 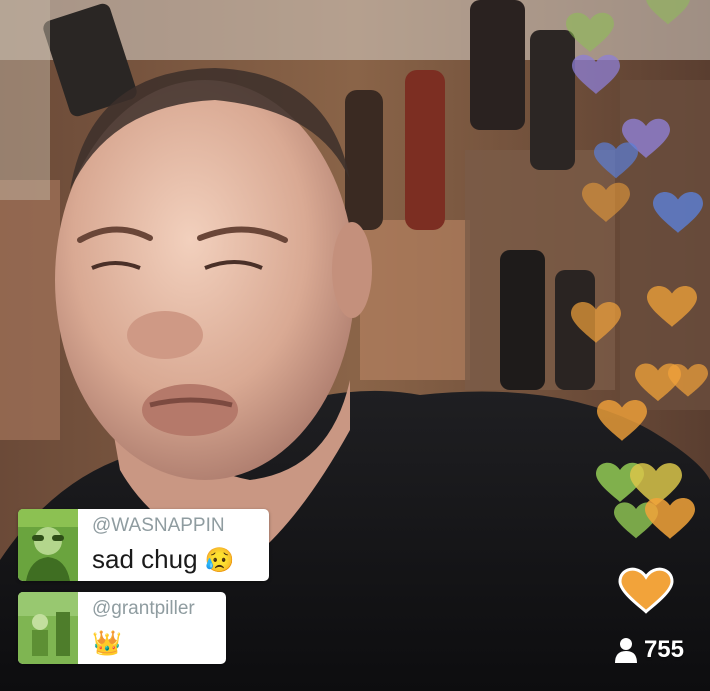 I want to click on viewer-count: 755, so click(x=649, y=650).